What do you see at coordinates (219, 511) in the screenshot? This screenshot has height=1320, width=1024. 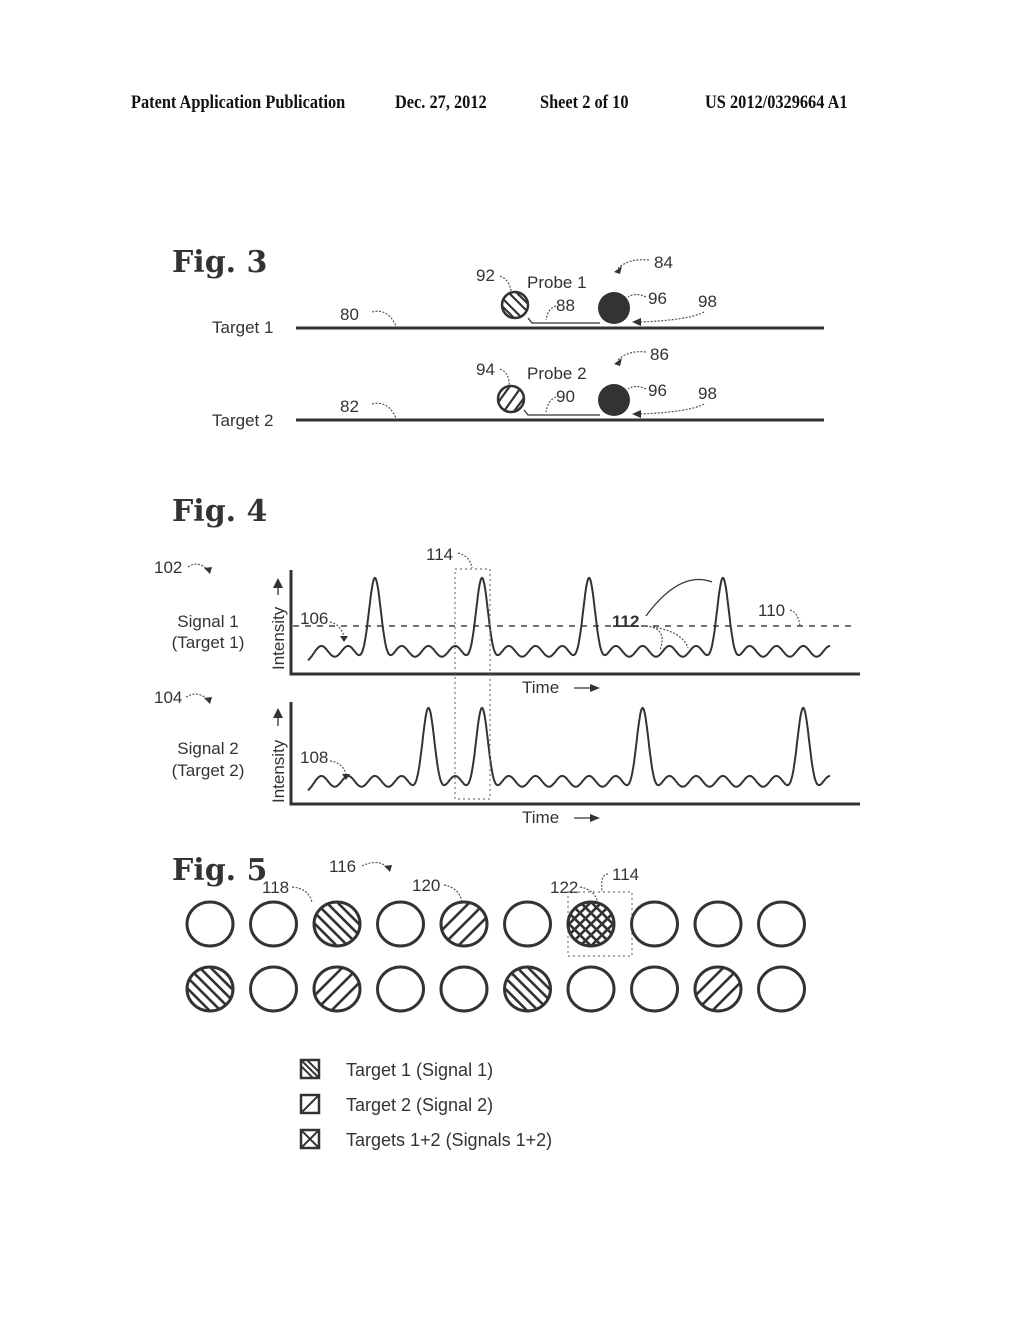 I see `fig4-title: Fig. 4` at bounding box center [219, 511].